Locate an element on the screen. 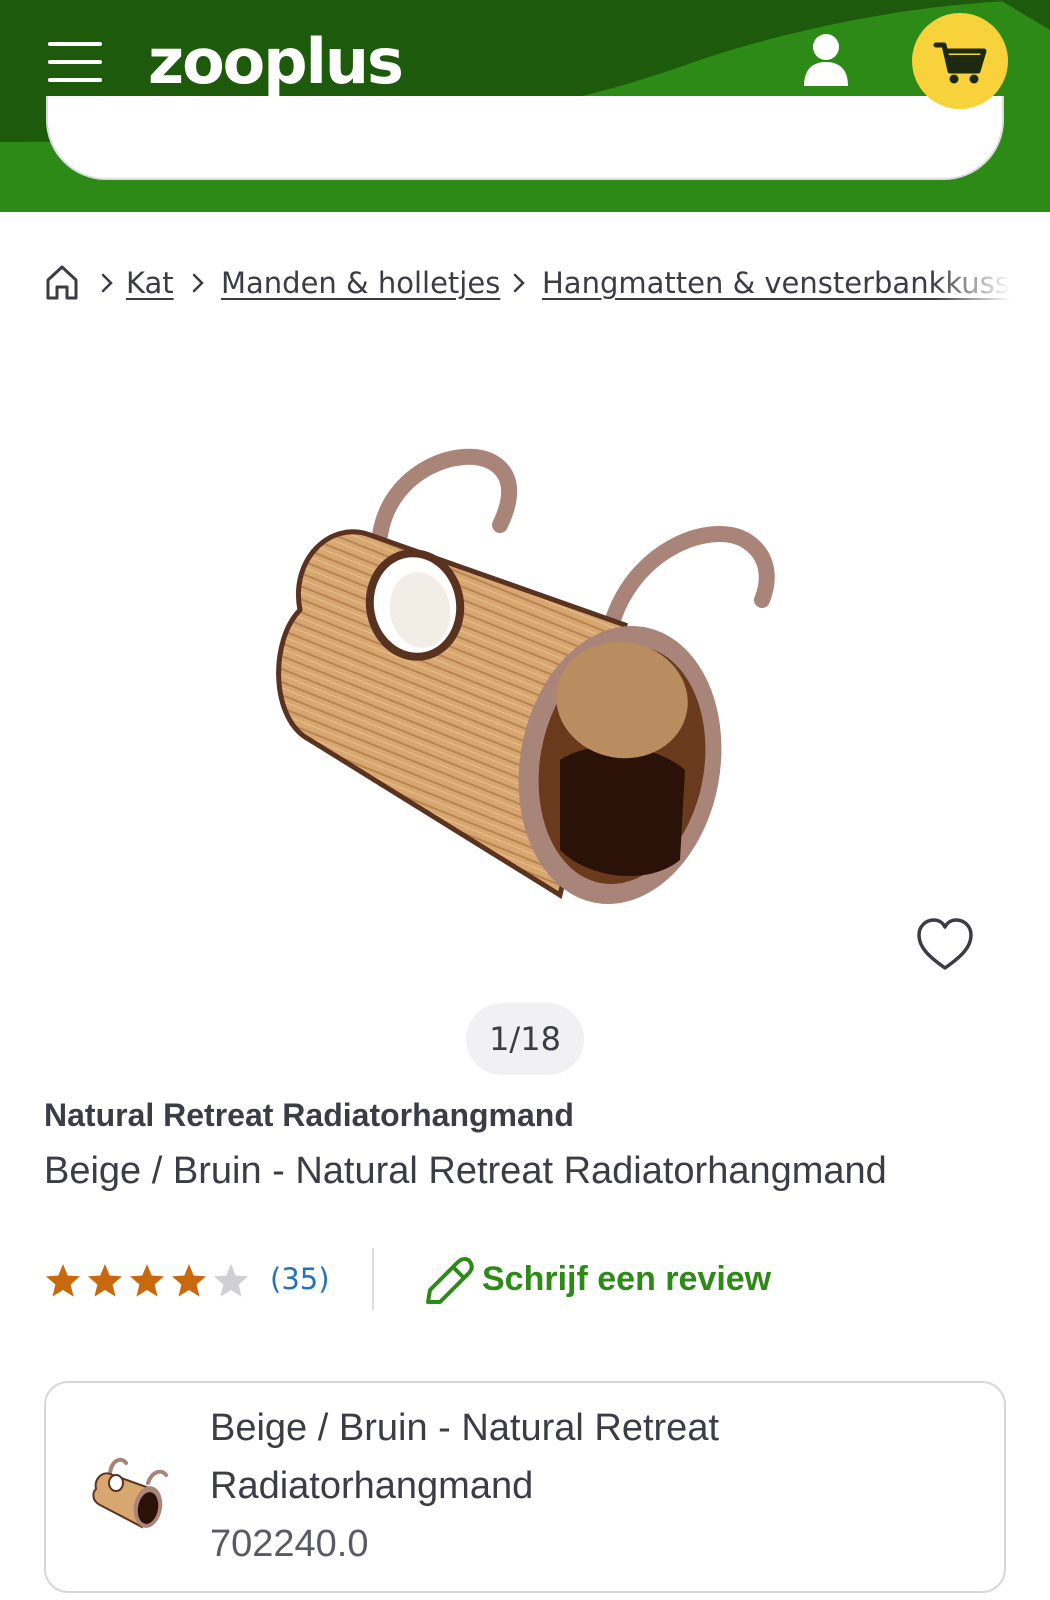 This screenshot has height=1600, width=1050. write-review-label: Schrijf een review is located at coordinates (627, 1279).